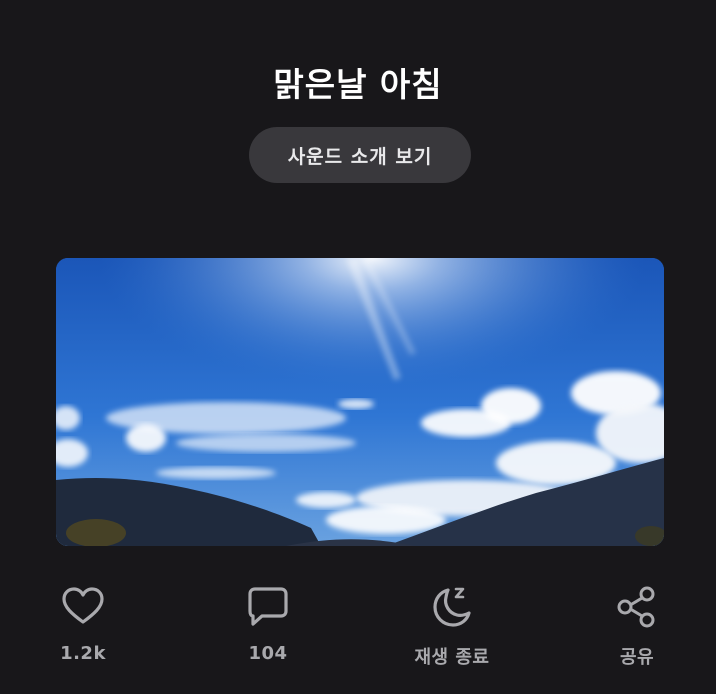 This screenshot has width=716, height=694. What do you see at coordinates (358, 84) in the screenshot?
I see `page-title: 맑은날 아침` at bounding box center [358, 84].